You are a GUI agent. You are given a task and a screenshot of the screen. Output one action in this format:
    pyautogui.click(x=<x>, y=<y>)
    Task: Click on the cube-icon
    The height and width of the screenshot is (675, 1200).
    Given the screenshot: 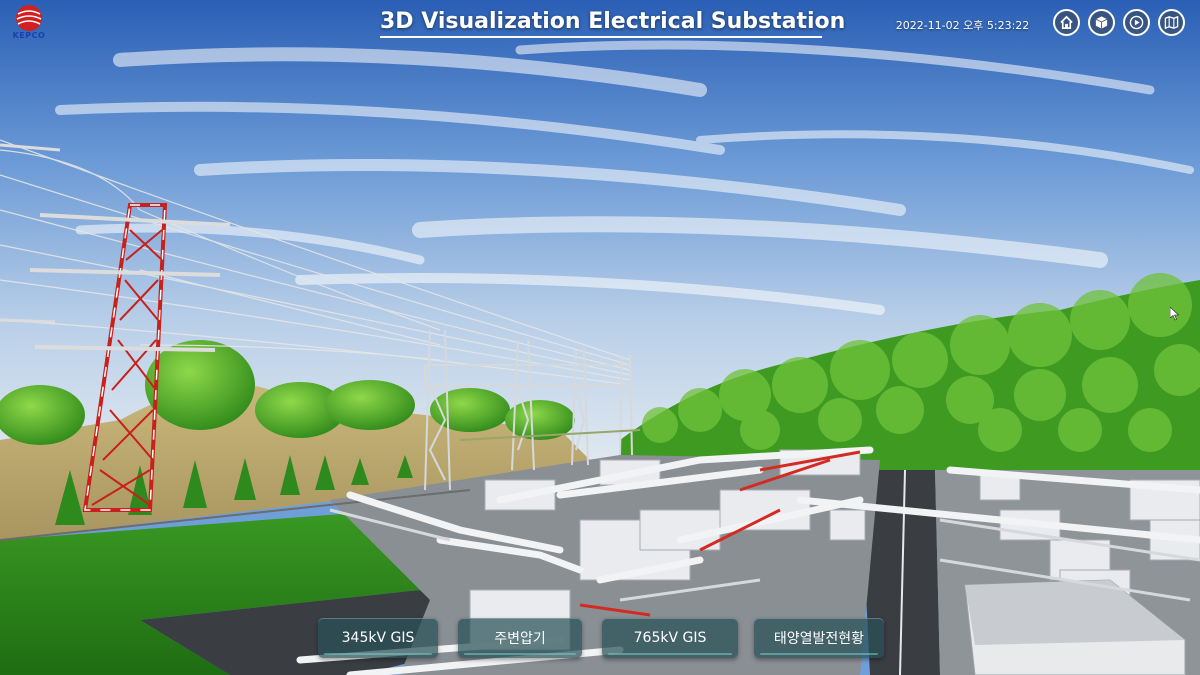 What is the action you would take?
    pyautogui.click(x=1101, y=22)
    